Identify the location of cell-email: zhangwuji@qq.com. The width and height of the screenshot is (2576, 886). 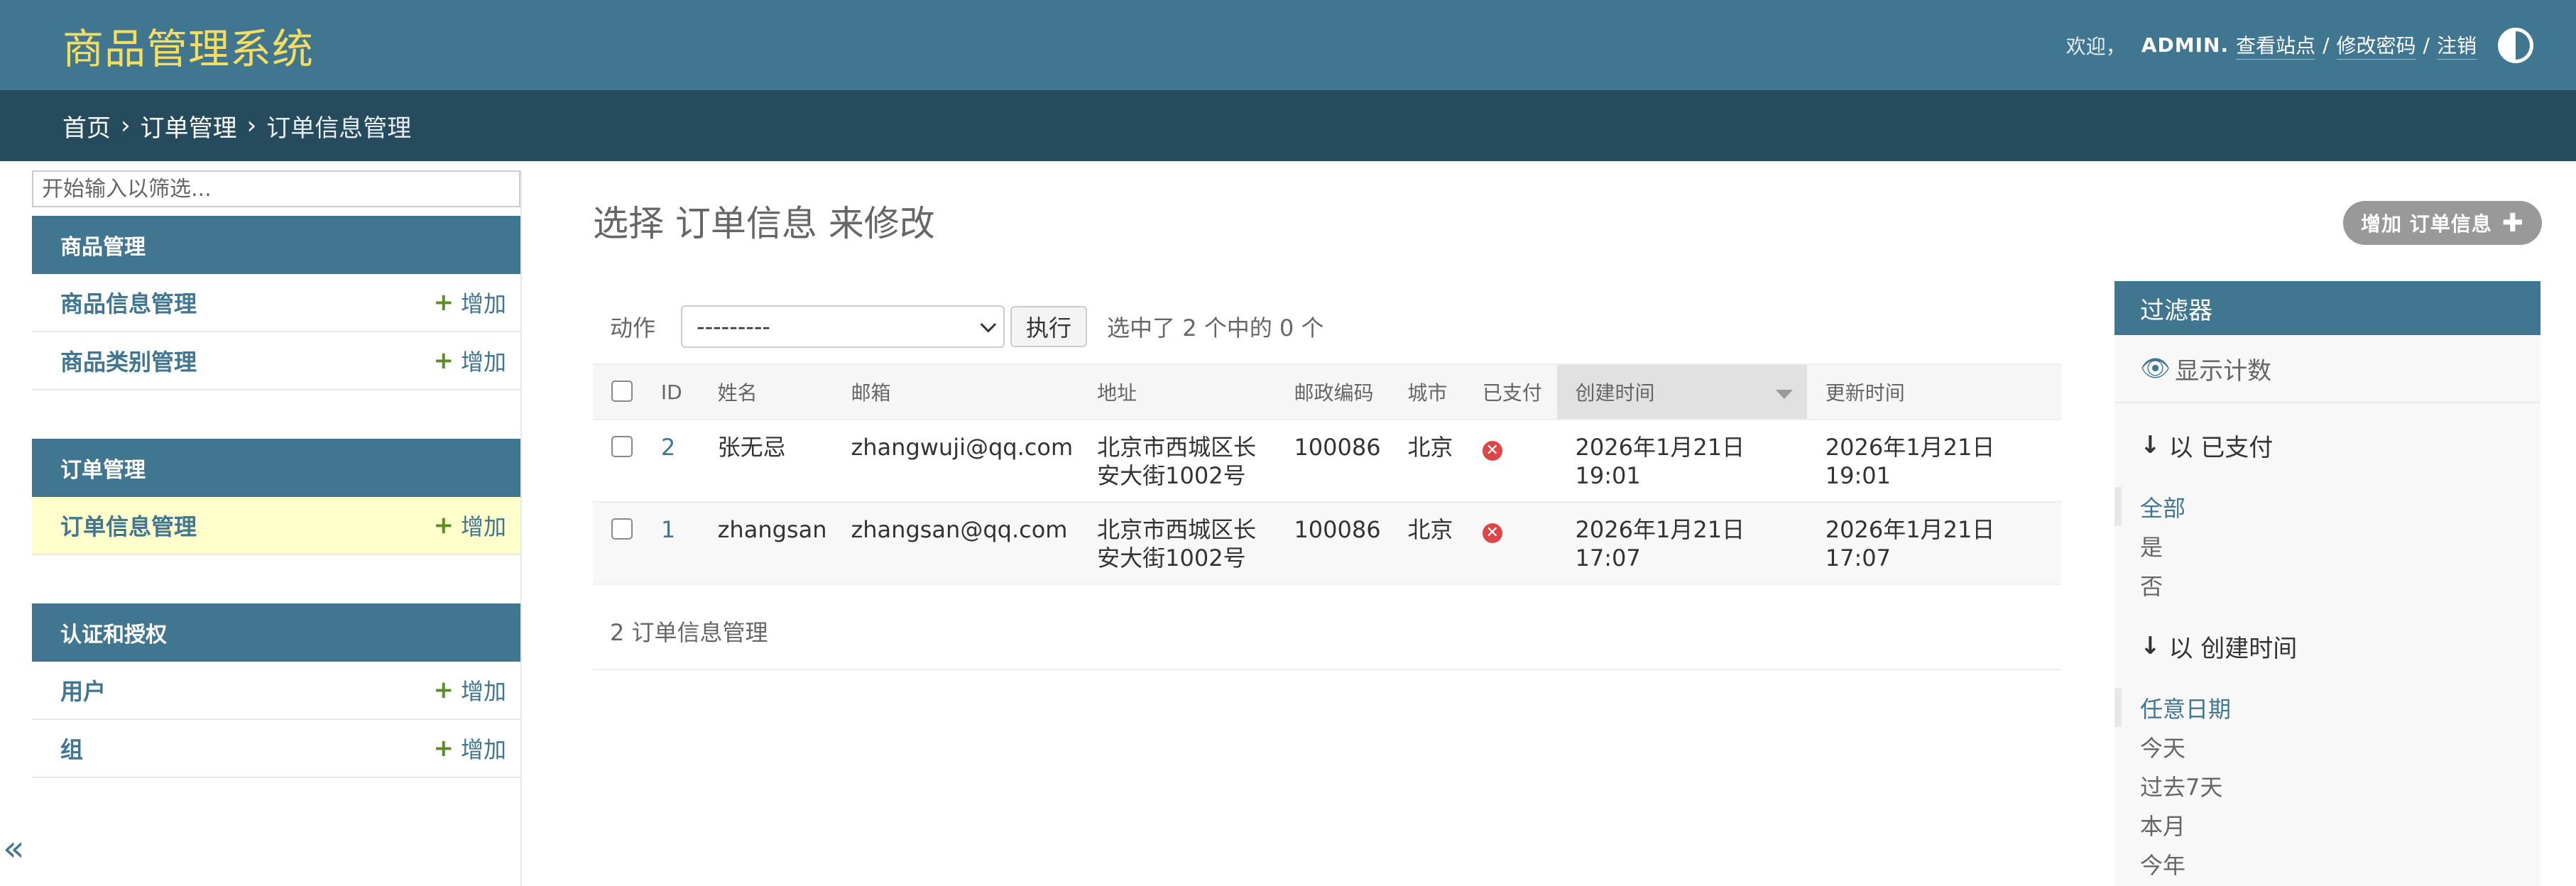
(955, 461).